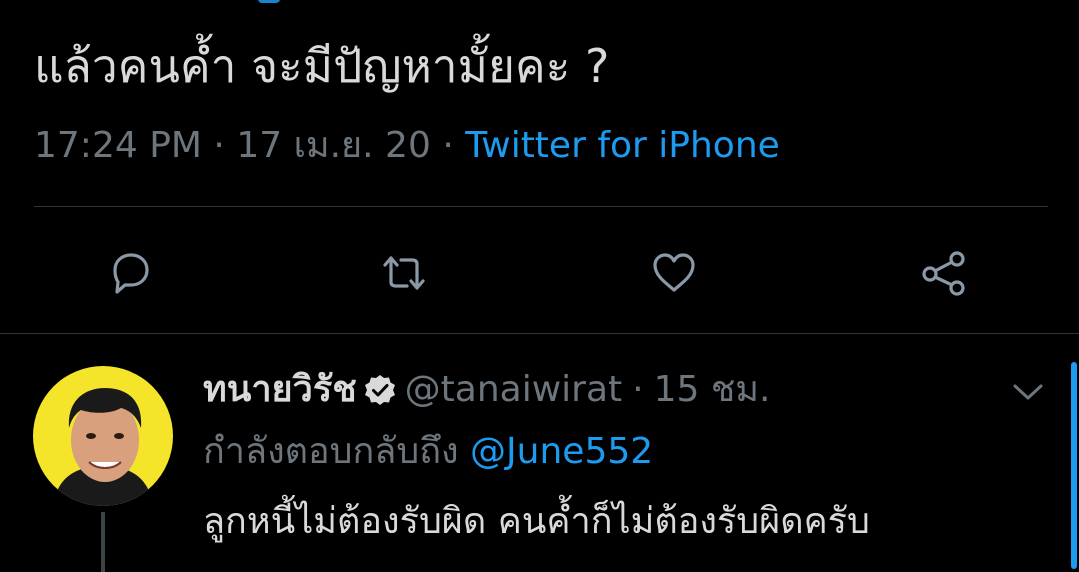 This screenshot has width=1079, height=572. Describe the element at coordinates (541, 206) in the screenshot. I see `divider` at that location.